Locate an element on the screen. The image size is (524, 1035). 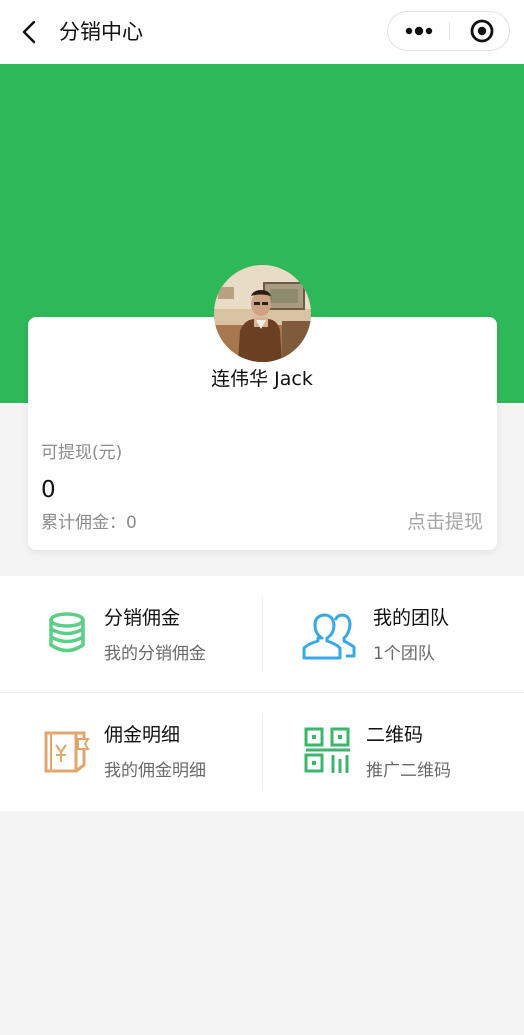
menu-tile-title: 分销佣金 is located at coordinates (142, 618).